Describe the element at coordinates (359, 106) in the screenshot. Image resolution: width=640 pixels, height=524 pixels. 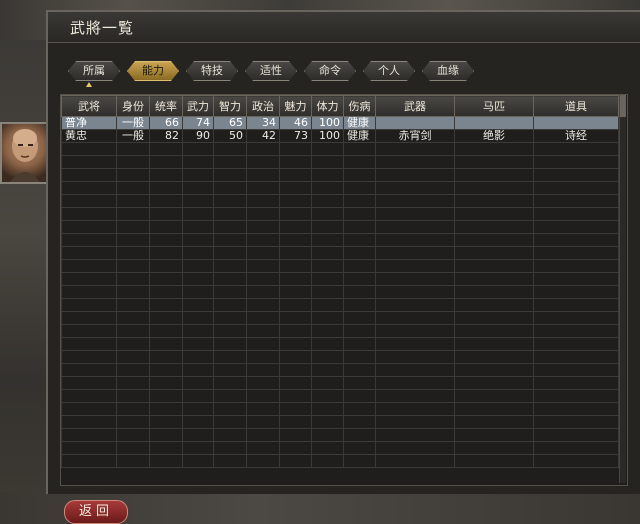
I see `column-header-injury: 伤病` at that location.